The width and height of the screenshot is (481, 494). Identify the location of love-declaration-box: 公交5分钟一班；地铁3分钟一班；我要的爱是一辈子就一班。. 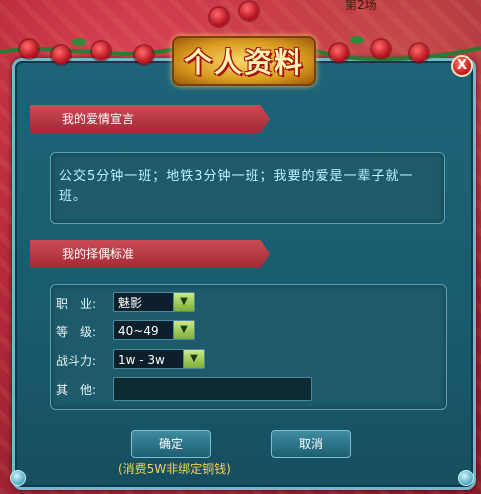
(247, 188).